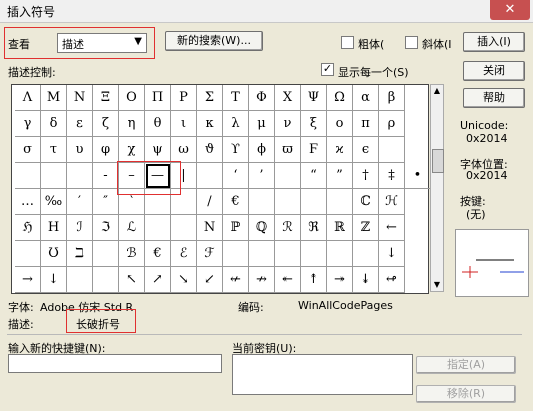 The height and width of the screenshot is (411, 533). I want to click on help-button: 帮助, so click(494, 98).